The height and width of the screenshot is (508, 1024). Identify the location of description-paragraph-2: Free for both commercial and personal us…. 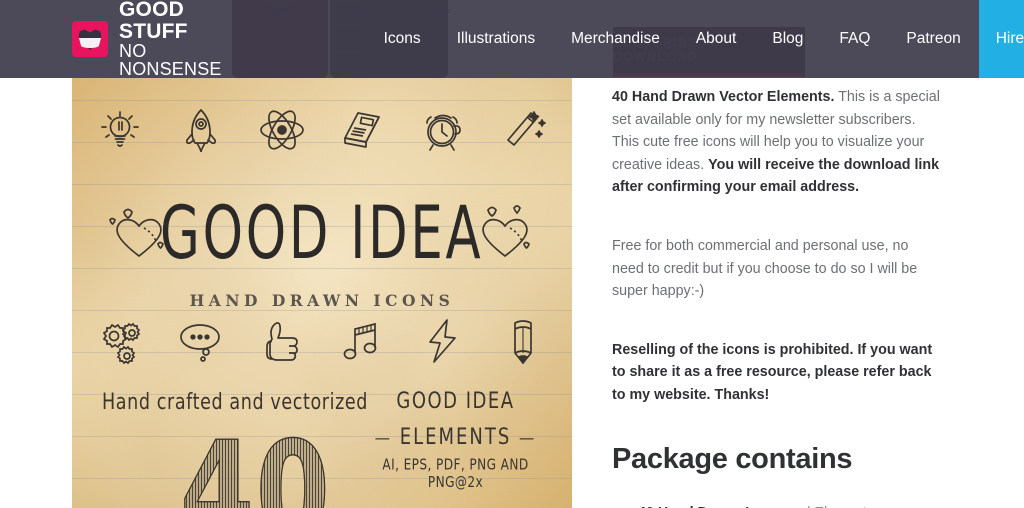
(765, 268).